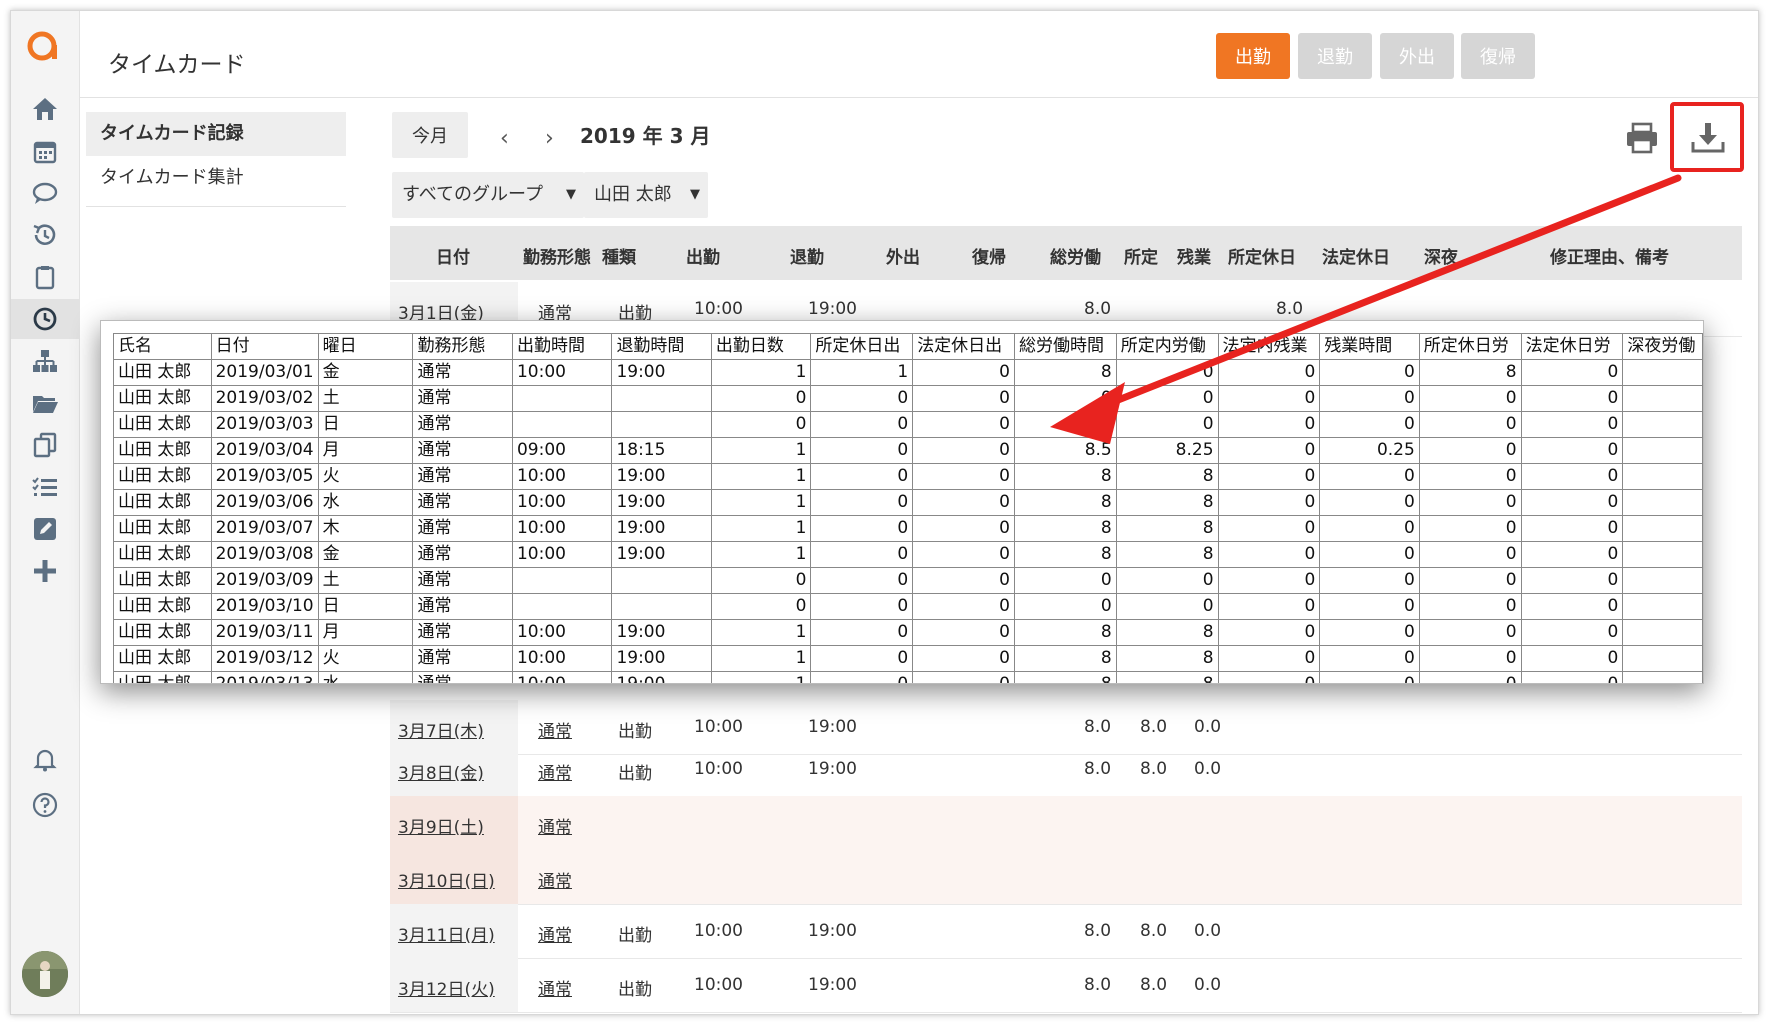 This screenshot has width=1769, height=1022. Describe the element at coordinates (365, 658) in the screenshot. I see `csv-cell: 火` at that location.